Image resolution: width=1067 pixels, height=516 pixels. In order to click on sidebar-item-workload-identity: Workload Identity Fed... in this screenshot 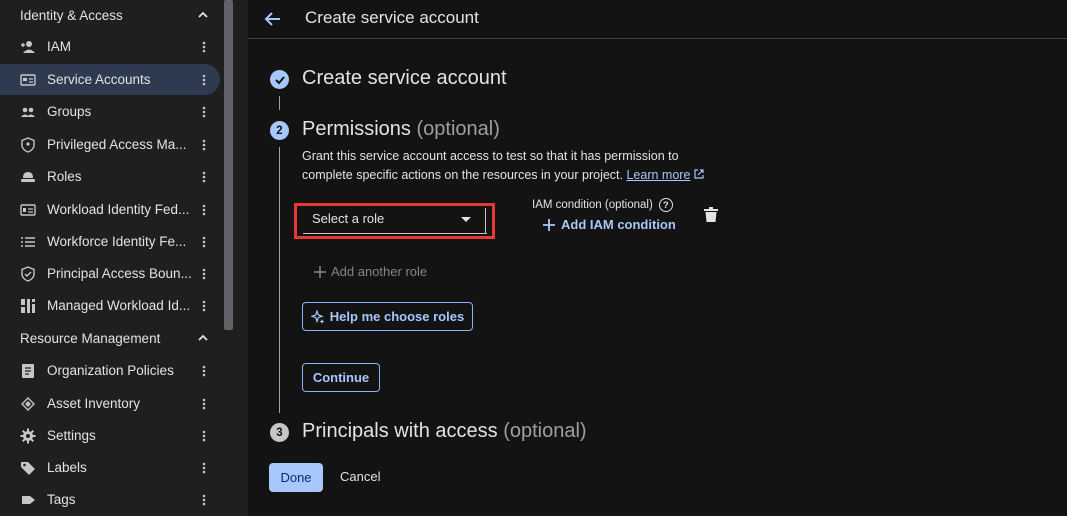, I will do `click(112, 209)`.